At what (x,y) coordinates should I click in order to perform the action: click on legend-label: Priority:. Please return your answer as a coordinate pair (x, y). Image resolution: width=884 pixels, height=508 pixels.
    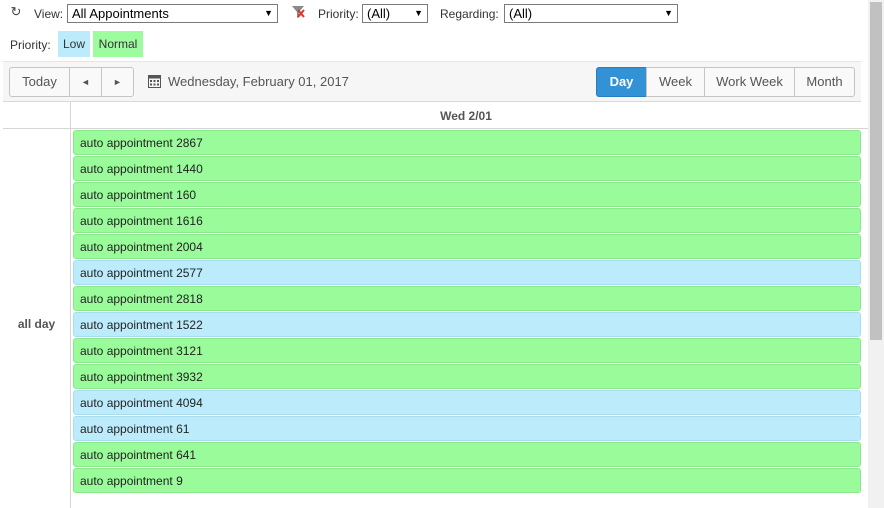
    Looking at the image, I should click on (30, 45).